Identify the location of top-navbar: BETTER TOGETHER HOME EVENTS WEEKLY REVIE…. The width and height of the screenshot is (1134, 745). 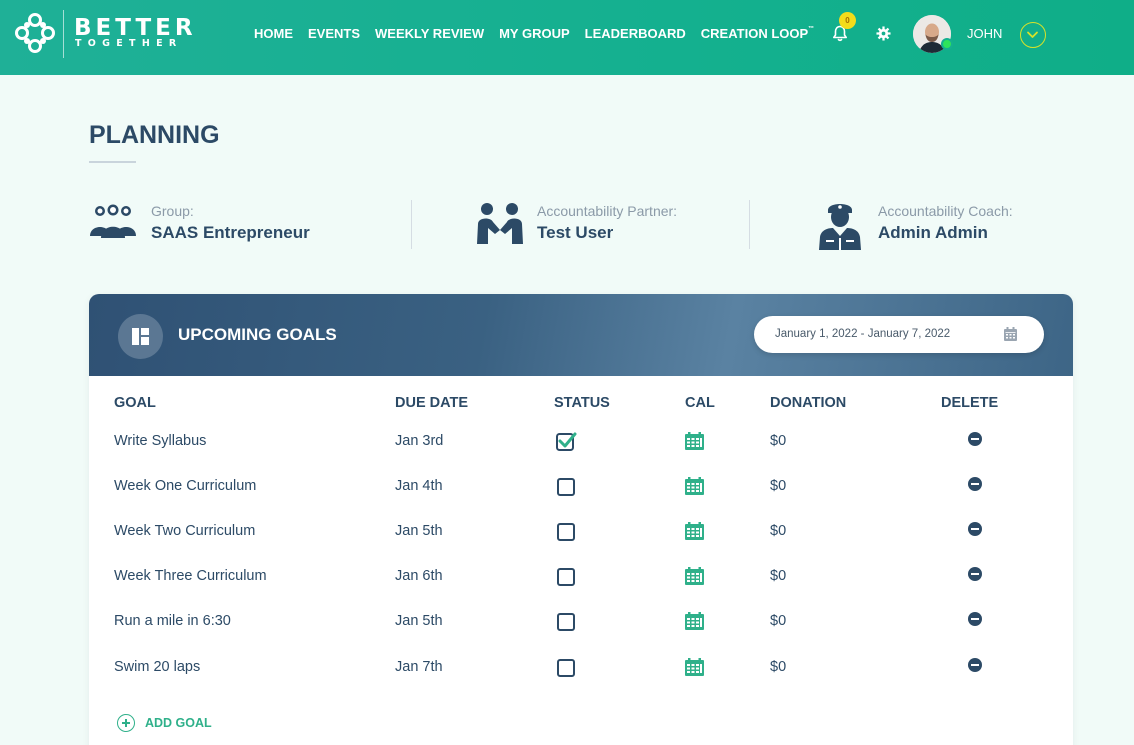
(567, 37).